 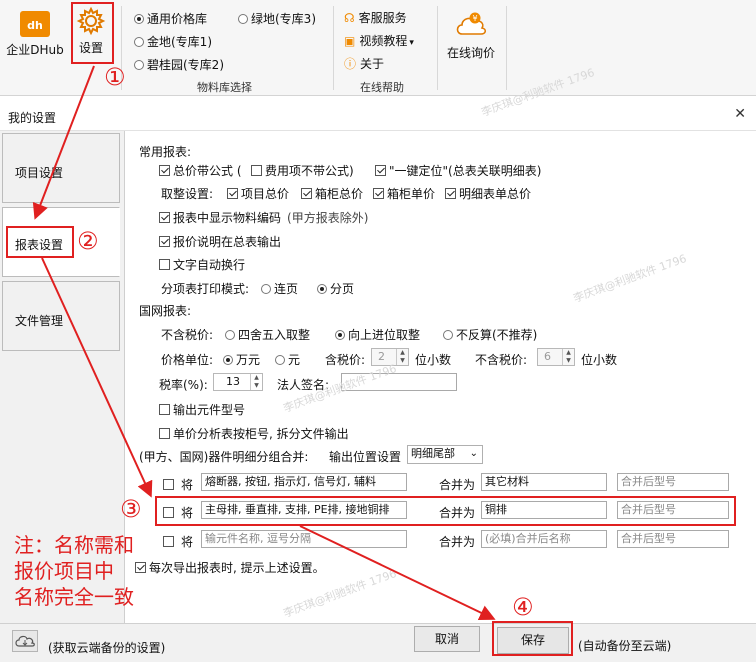 I want to click on tax-rate-label: 税率(%):, so click(x=183, y=385).